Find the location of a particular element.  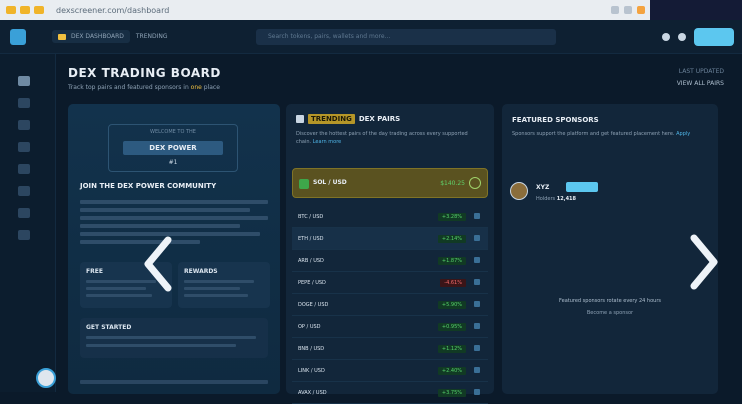

pair-name: BTC / USD is located at coordinates (311, 217).